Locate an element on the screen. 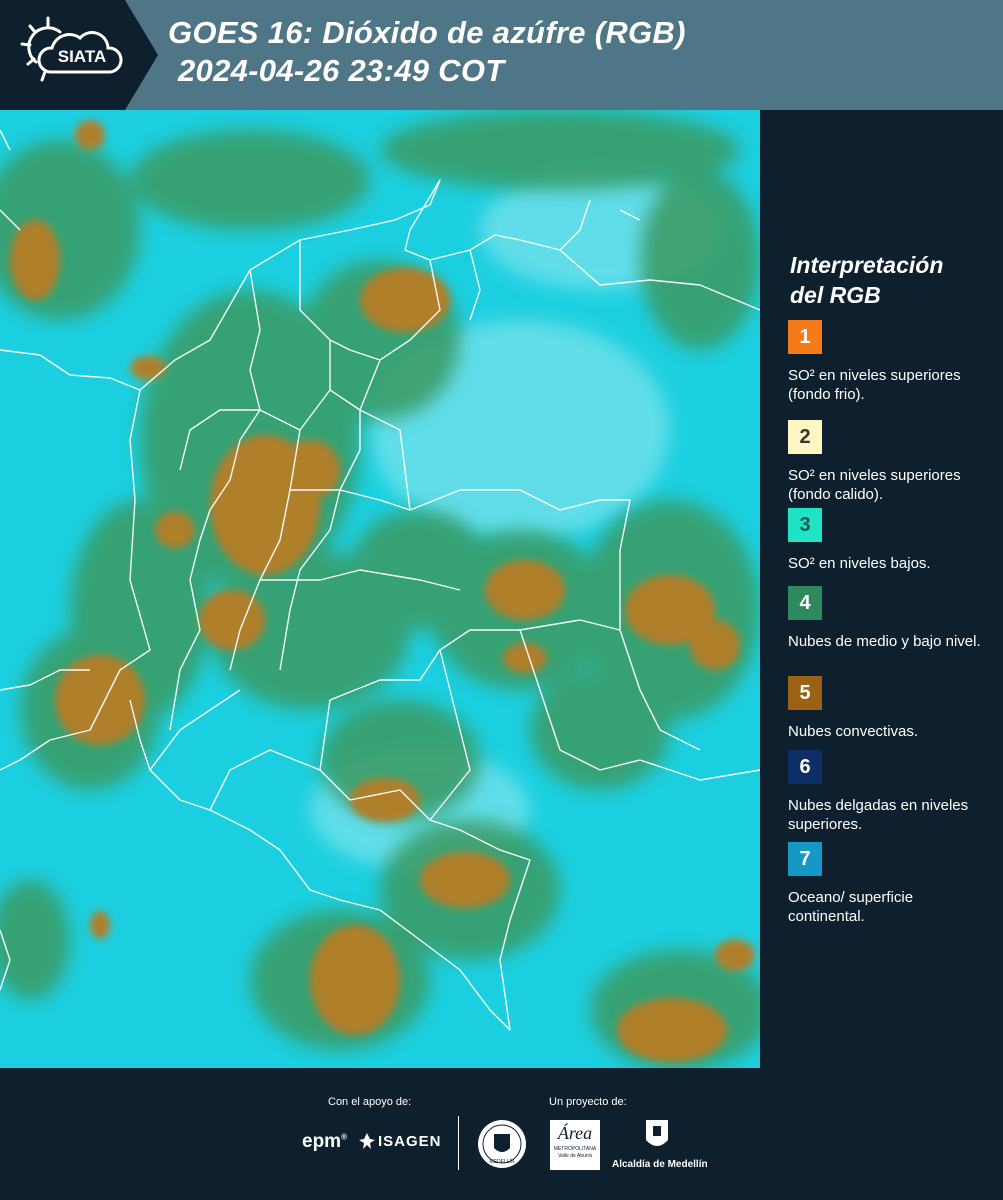  project-label: Un proyecto de: is located at coordinates (588, 1102).